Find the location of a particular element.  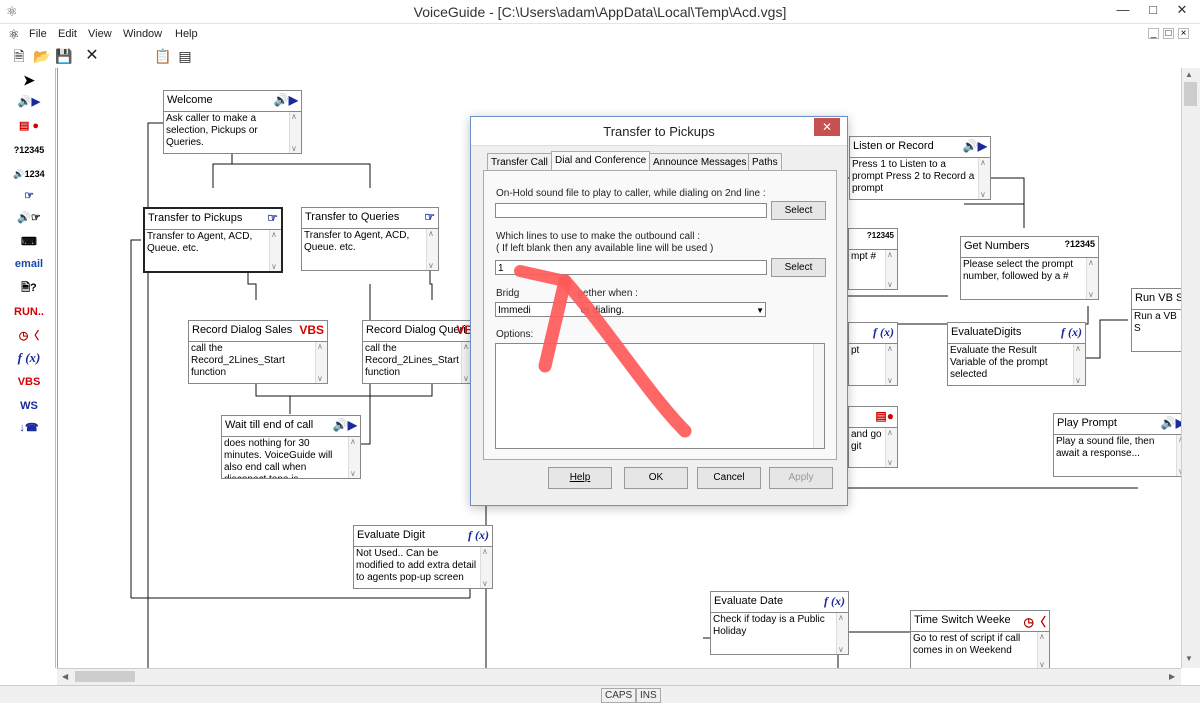

scroll-left-icon: ◀ is located at coordinates (65, 676).